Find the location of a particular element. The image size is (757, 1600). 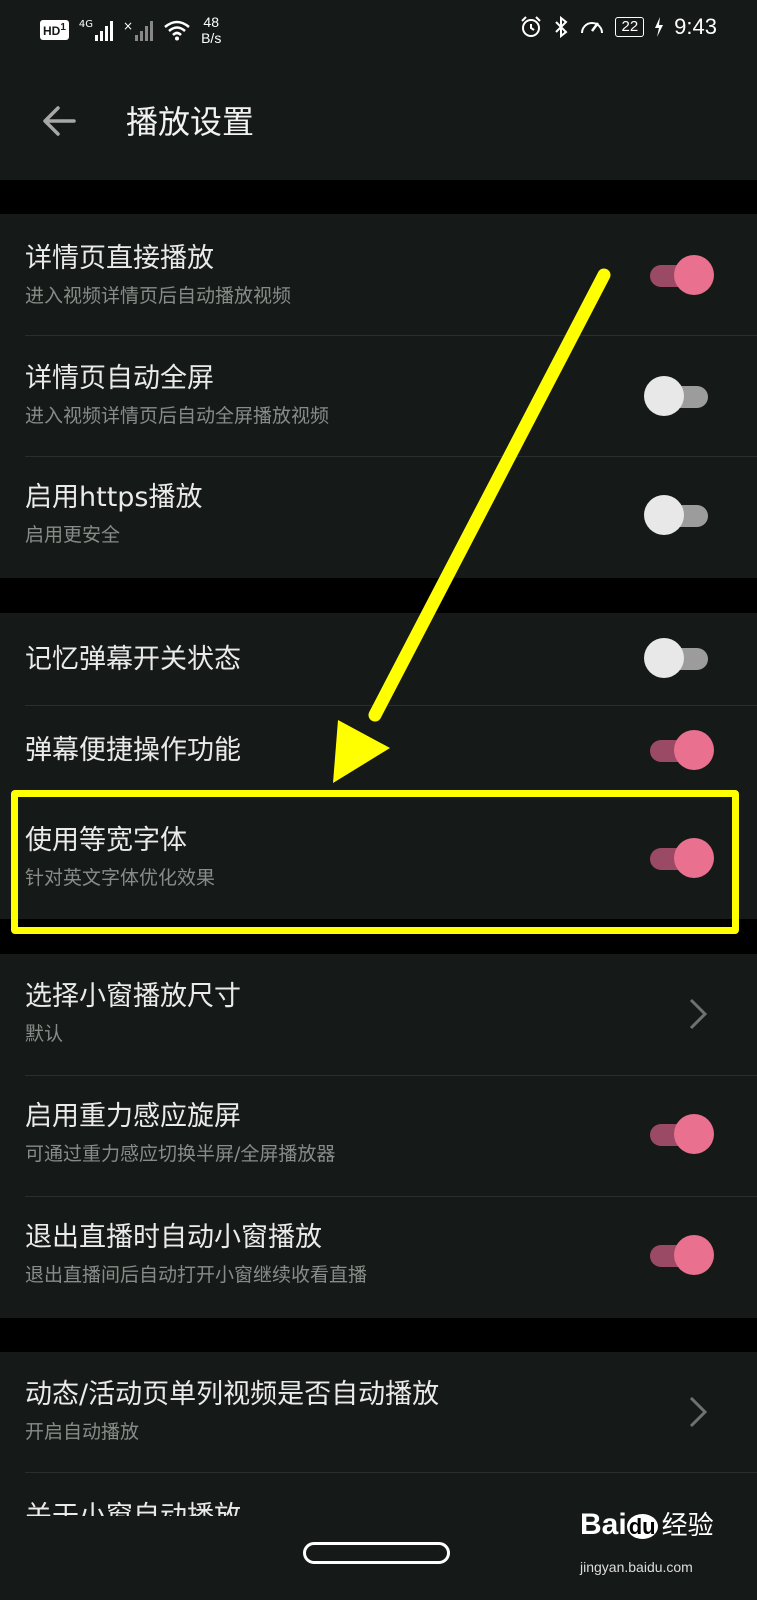

status-left: HD1 4G × 48 B/s is located at coordinates (130, 30).